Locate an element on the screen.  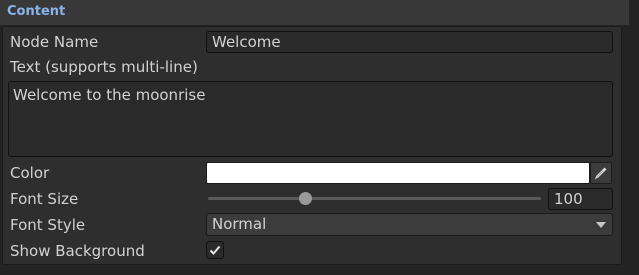
show-background-label: Show Background is located at coordinates (77, 251).